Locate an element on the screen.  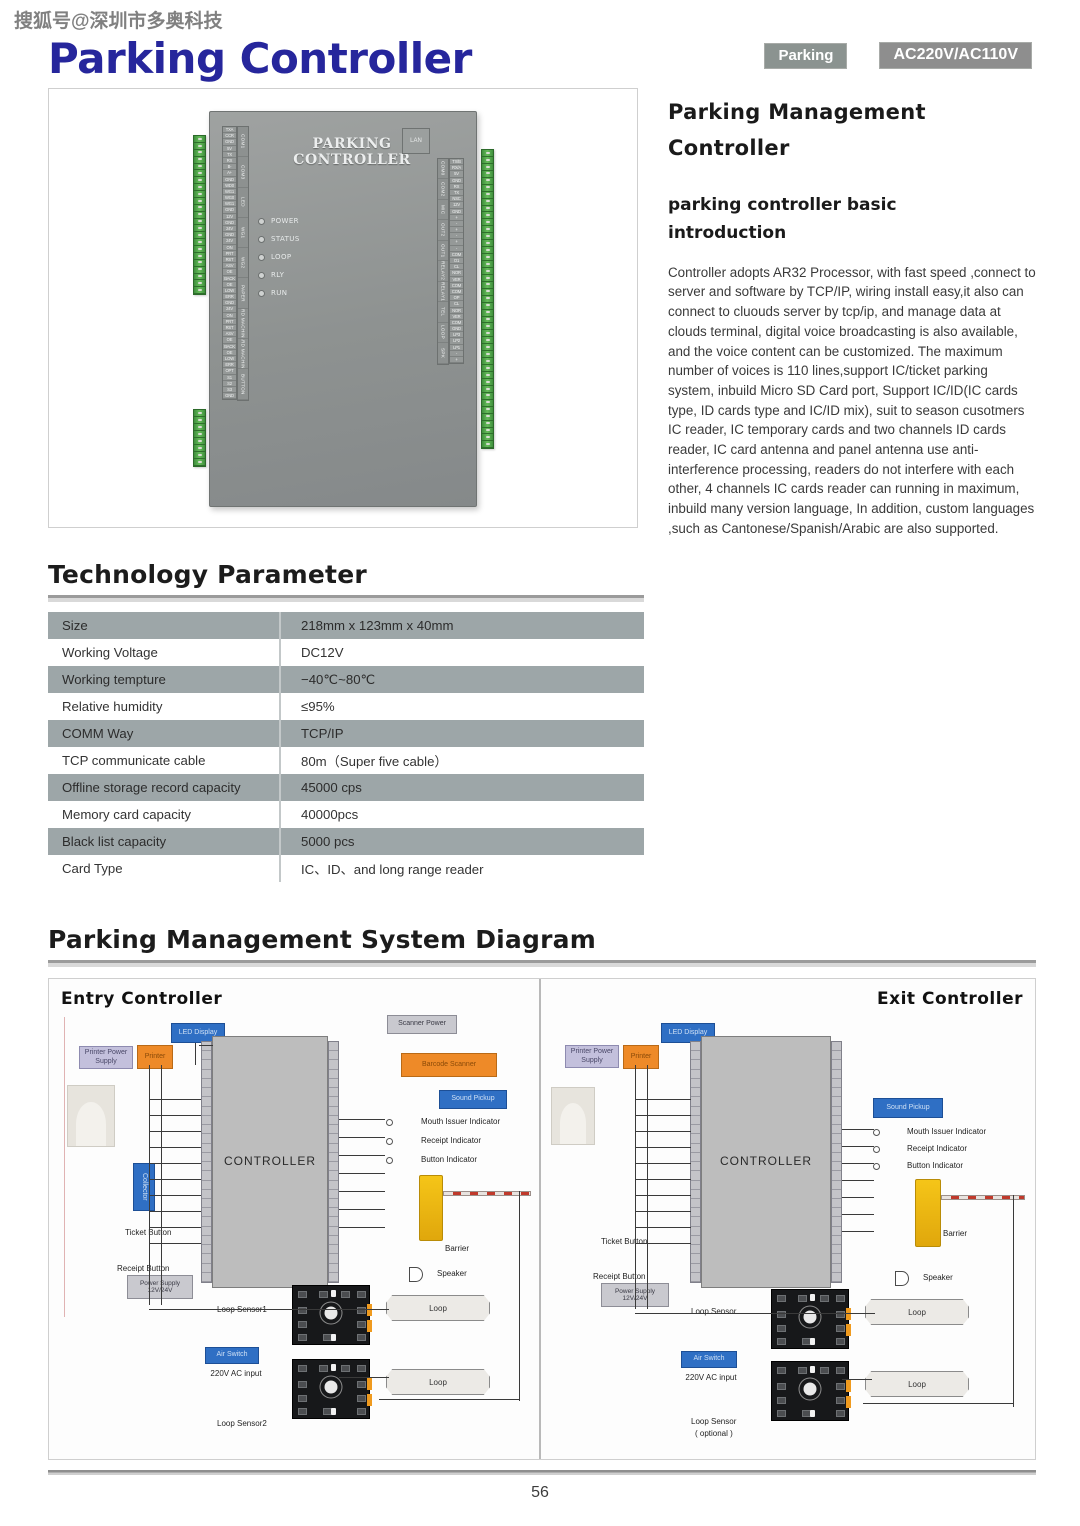
spec-key: Size is located at coordinates (164, 625).